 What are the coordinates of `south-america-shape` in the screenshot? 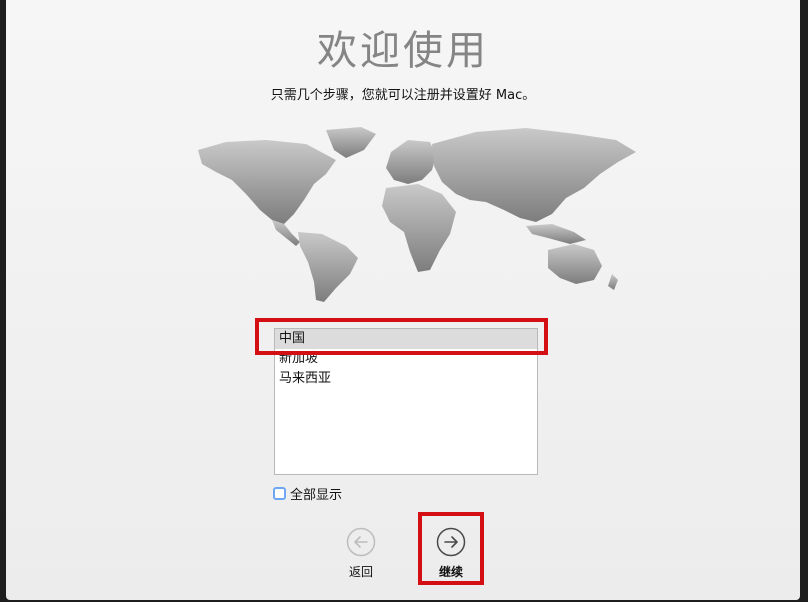 It's located at (328, 267).